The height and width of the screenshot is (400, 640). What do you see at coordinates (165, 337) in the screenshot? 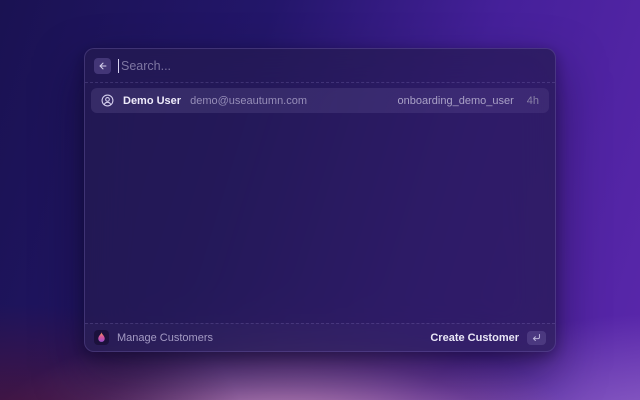
I see `footer-context-label: Manage Customers` at bounding box center [165, 337].